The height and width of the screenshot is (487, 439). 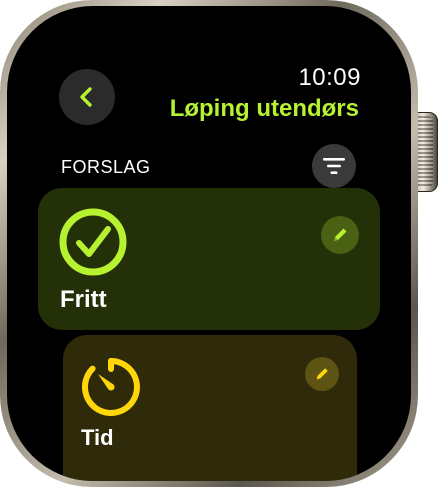 I want to click on checkmark-ring-icon, so click(x=93, y=242).